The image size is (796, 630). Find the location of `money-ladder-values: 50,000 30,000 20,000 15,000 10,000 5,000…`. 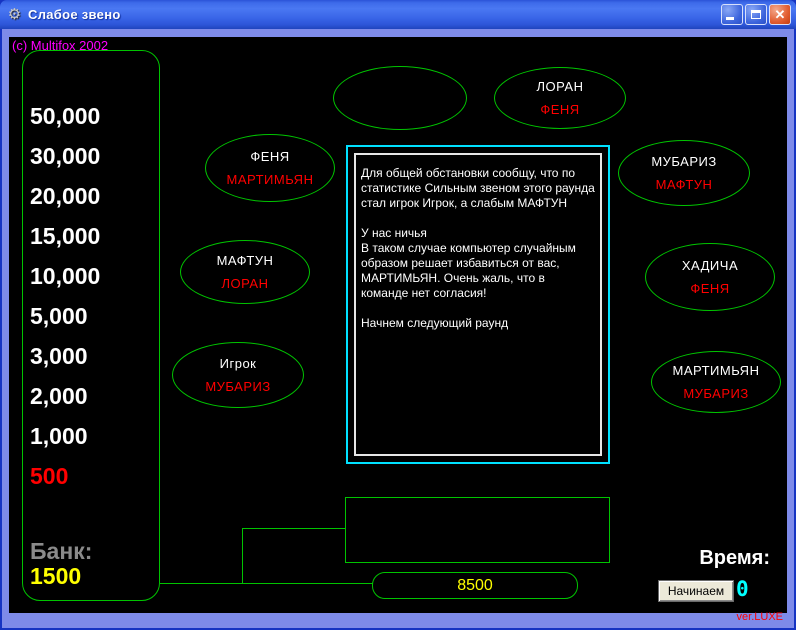

money-ladder-values: 50,000 30,000 20,000 15,000 10,000 5,000… is located at coordinates (92, 296).